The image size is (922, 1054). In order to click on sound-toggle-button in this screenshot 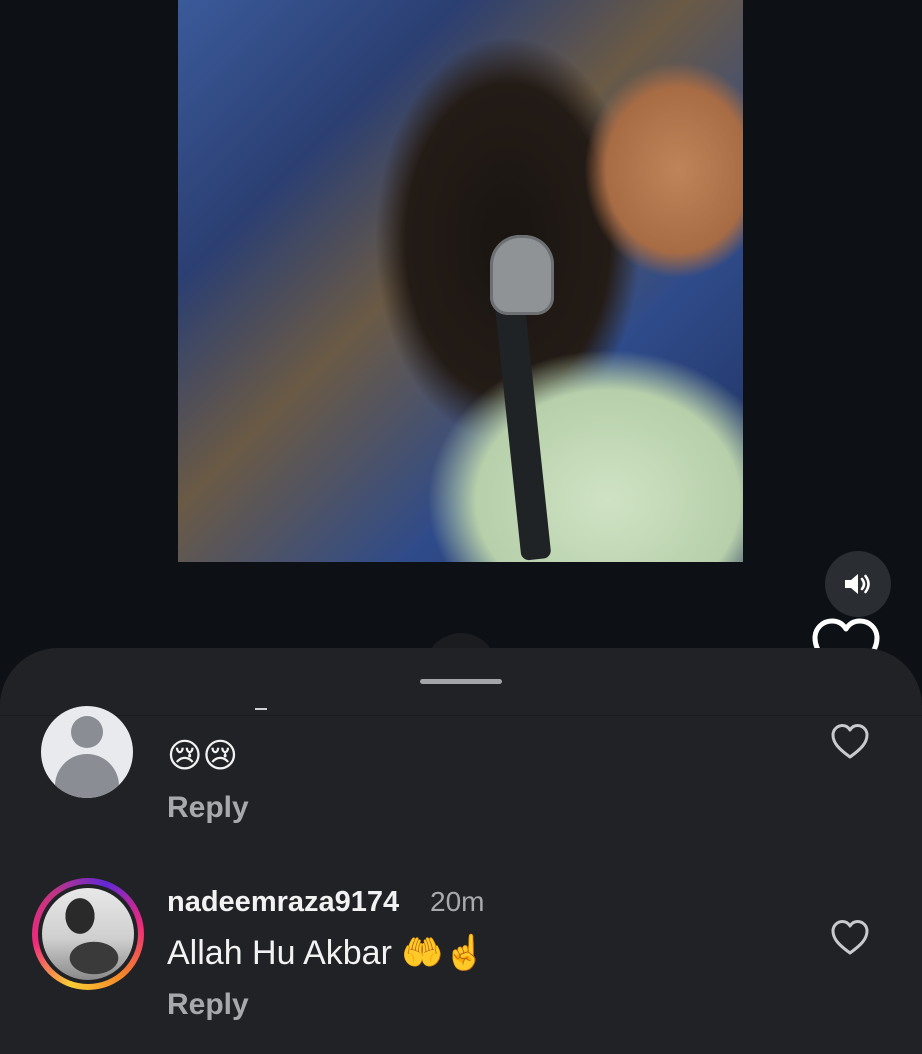, I will do `click(858, 584)`.